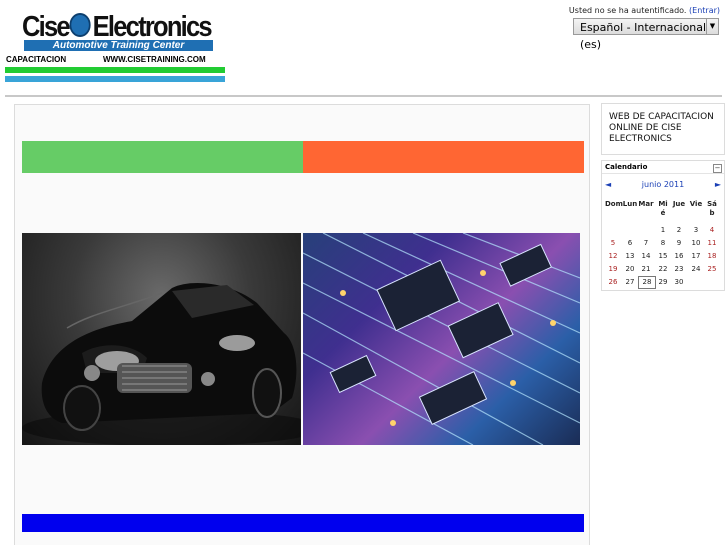 The height and width of the screenshot is (545, 727). I want to click on blue-banner-bar, so click(303, 523).